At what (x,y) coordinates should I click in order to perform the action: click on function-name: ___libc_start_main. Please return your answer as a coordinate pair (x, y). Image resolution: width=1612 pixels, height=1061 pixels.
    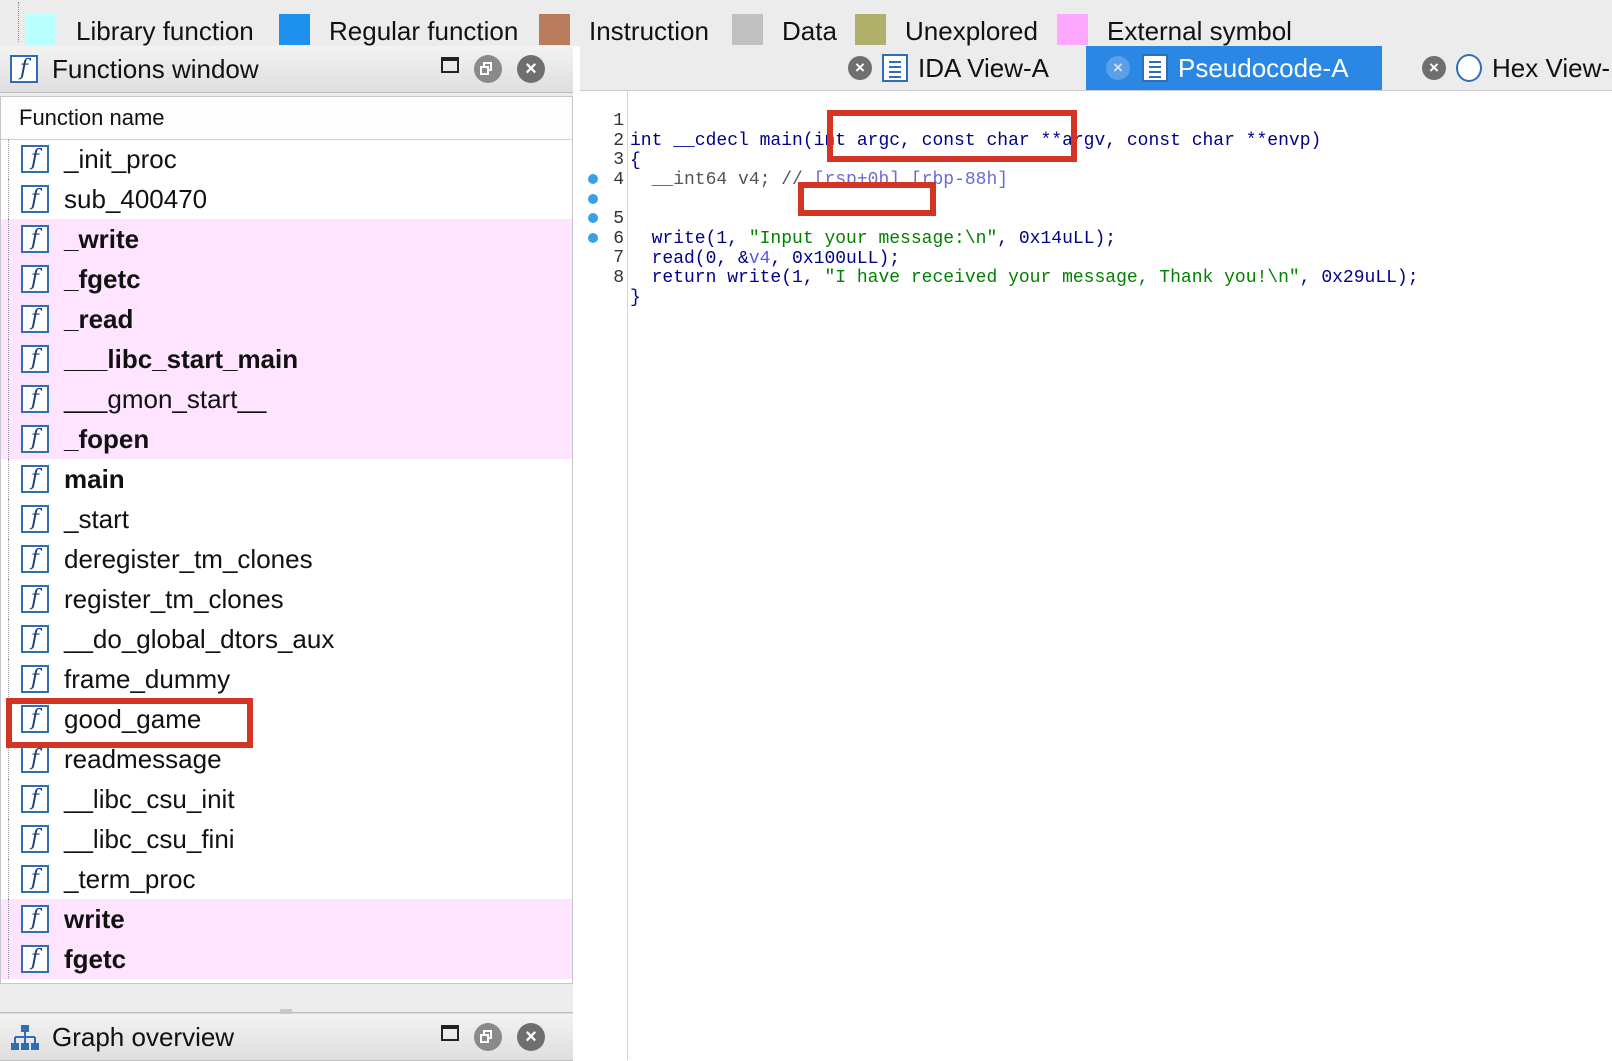
    Looking at the image, I should click on (181, 359).